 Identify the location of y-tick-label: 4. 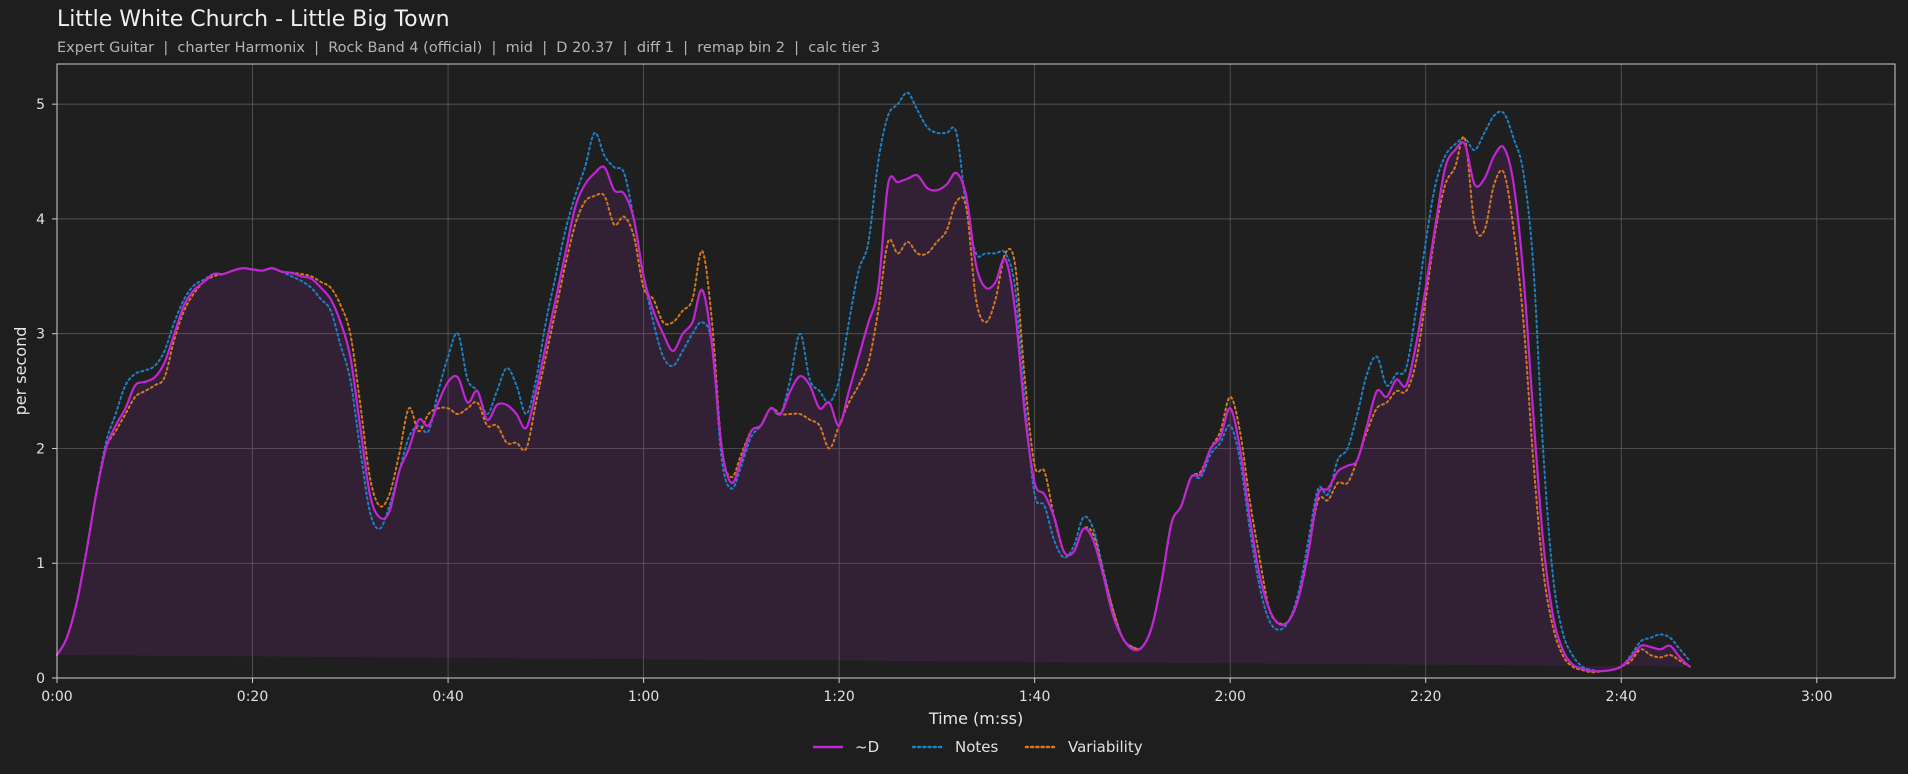
(40, 220).